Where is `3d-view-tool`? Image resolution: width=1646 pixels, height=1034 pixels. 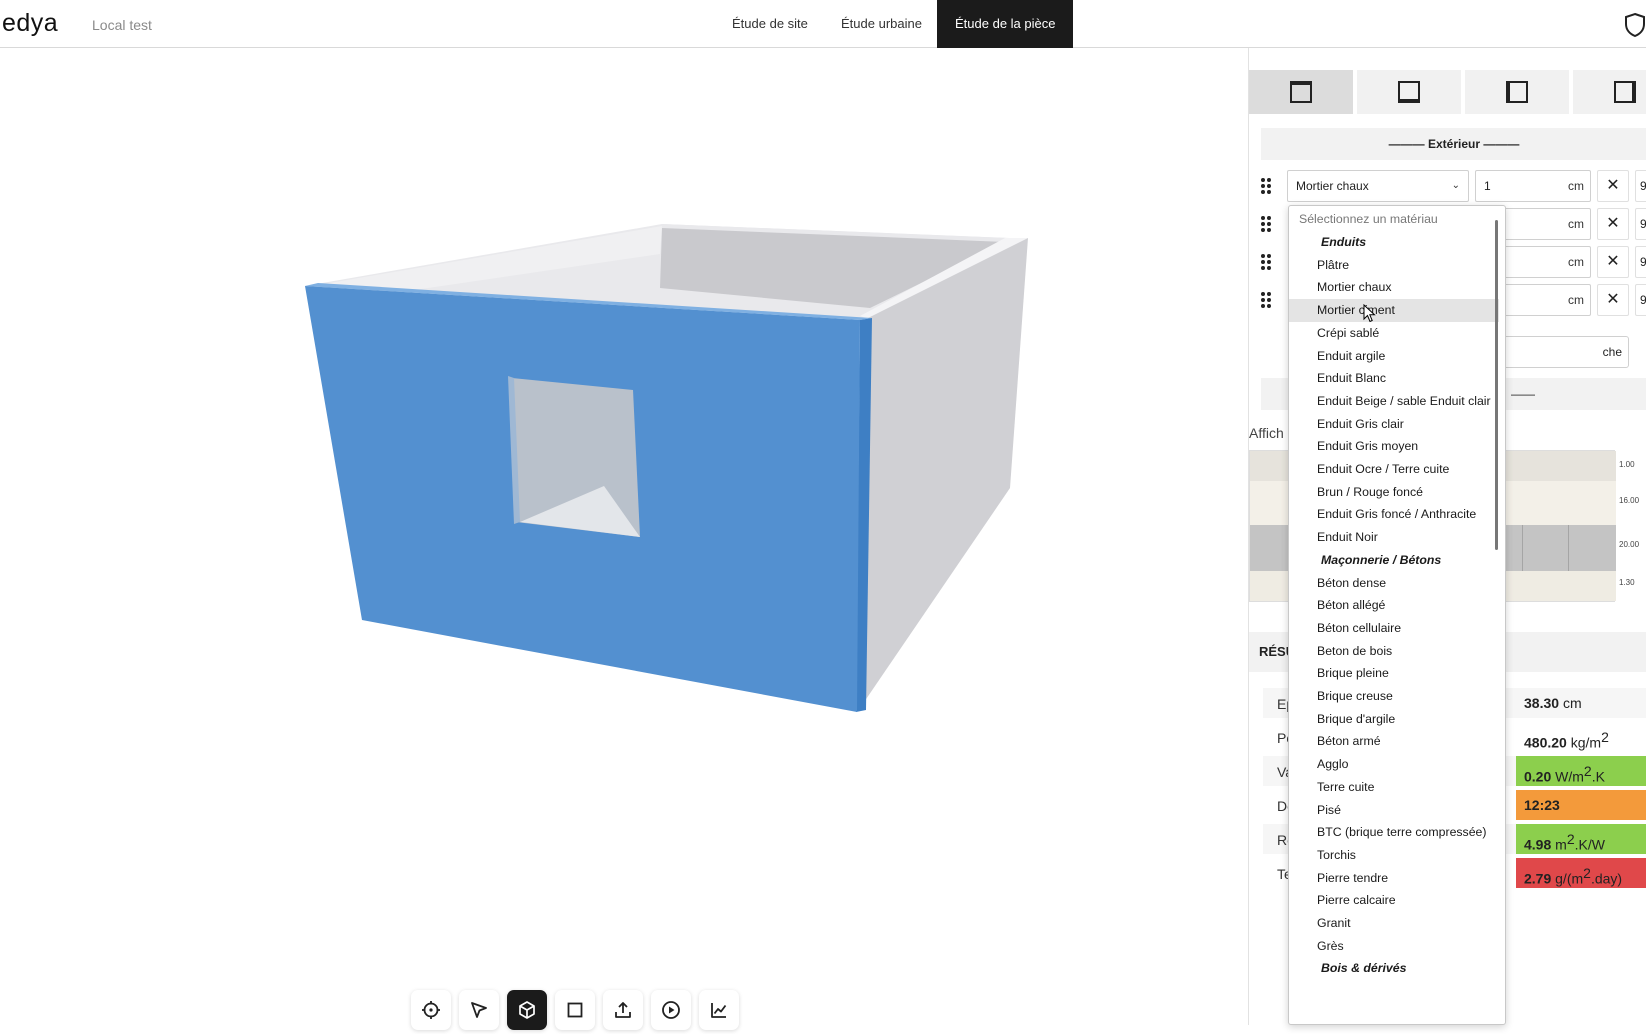 3d-view-tool is located at coordinates (527, 1010).